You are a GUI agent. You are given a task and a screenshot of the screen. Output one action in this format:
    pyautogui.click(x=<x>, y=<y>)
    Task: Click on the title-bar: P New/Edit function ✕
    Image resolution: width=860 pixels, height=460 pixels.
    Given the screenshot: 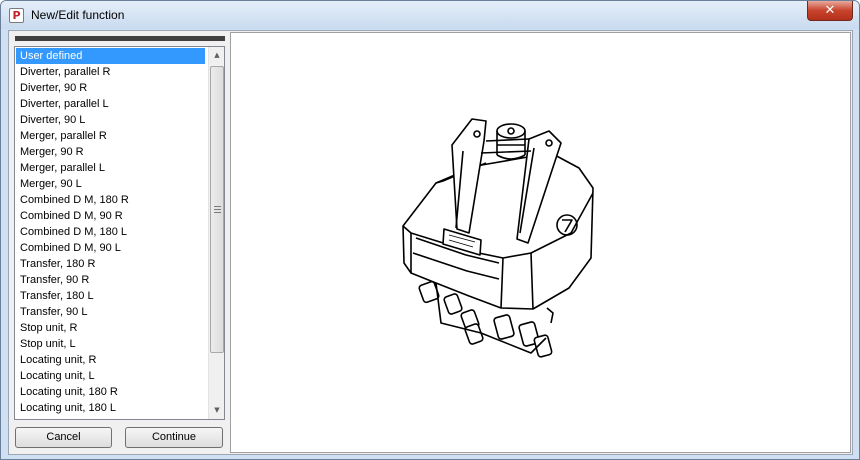 What is the action you would take?
    pyautogui.click(x=430, y=15)
    